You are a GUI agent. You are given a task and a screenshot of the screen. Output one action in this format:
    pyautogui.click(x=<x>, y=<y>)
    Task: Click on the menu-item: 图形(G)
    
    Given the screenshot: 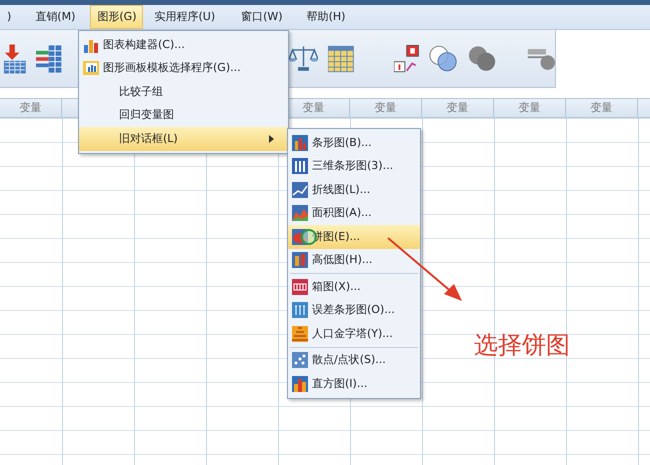 What is the action you would take?
    pyautogui.click(x=117, y=17)
    